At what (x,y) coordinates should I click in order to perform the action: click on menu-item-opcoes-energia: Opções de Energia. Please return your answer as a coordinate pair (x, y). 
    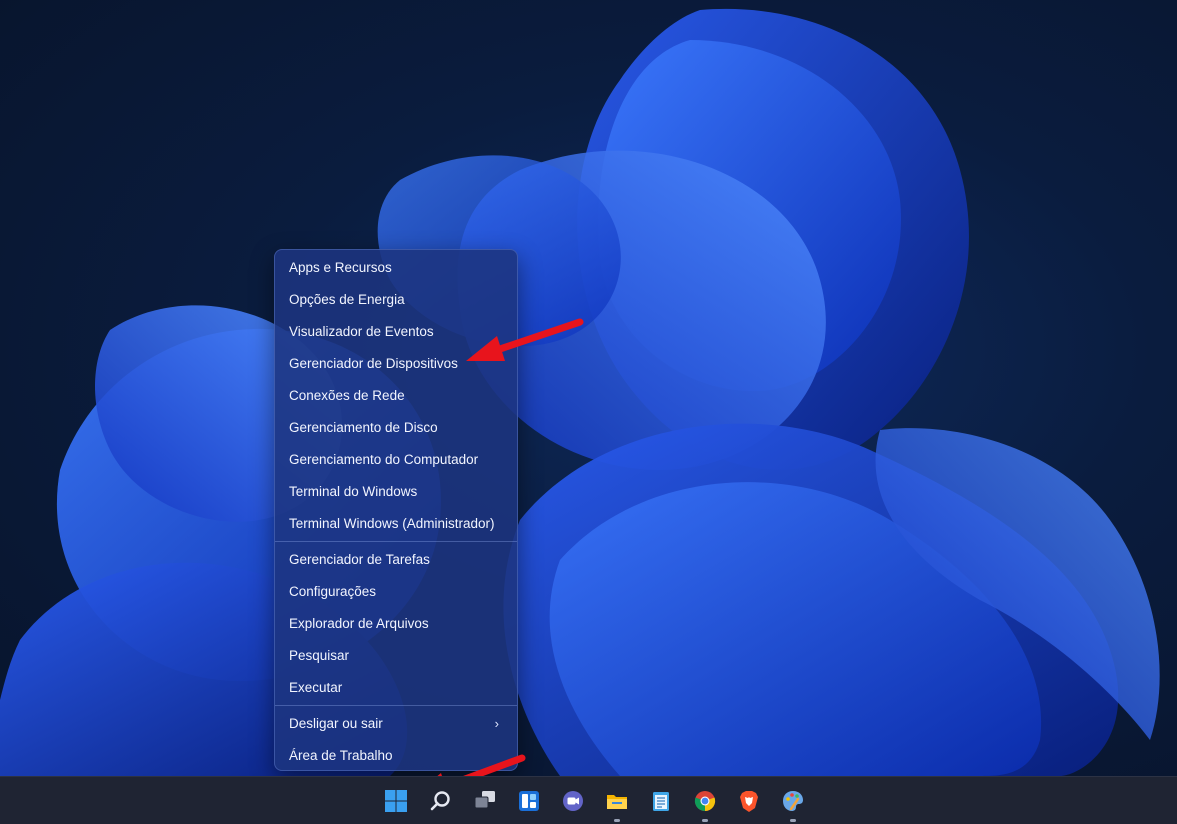
    Looking at the image, I should click on (396, 300).